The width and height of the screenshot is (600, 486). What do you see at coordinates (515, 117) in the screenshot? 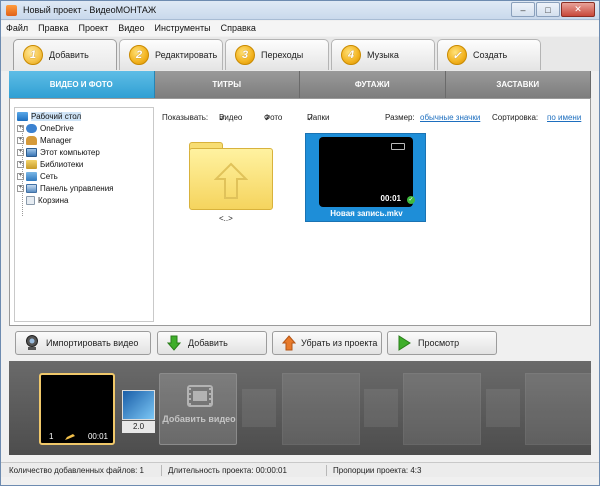
I see `sort-label: Сортировка:` at bounding box center [515, 117].